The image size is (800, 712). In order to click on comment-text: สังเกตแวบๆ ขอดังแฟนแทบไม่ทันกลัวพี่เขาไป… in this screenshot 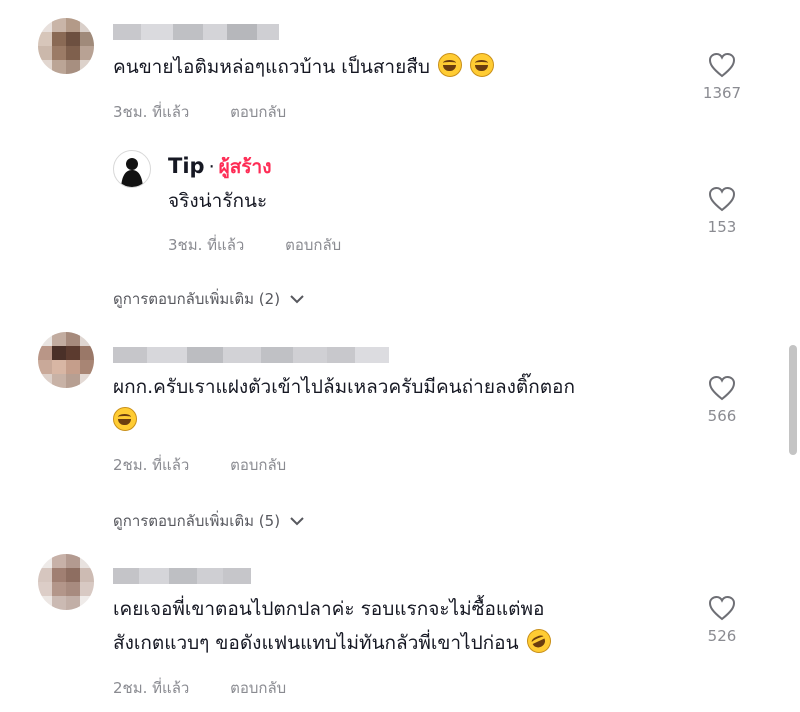, I will do `click(334, 642)`.